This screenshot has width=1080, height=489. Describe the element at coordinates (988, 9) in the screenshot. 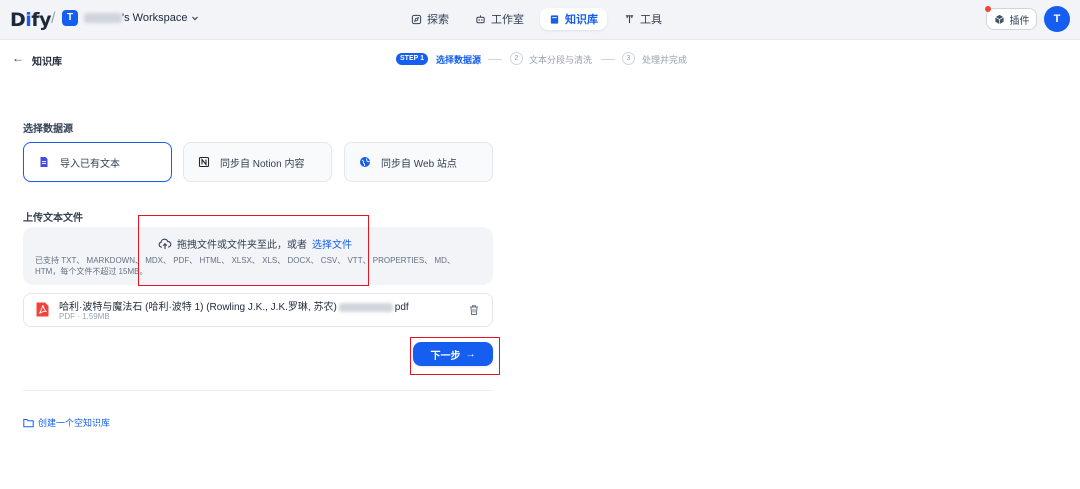

I see `notification-dot` at that location.